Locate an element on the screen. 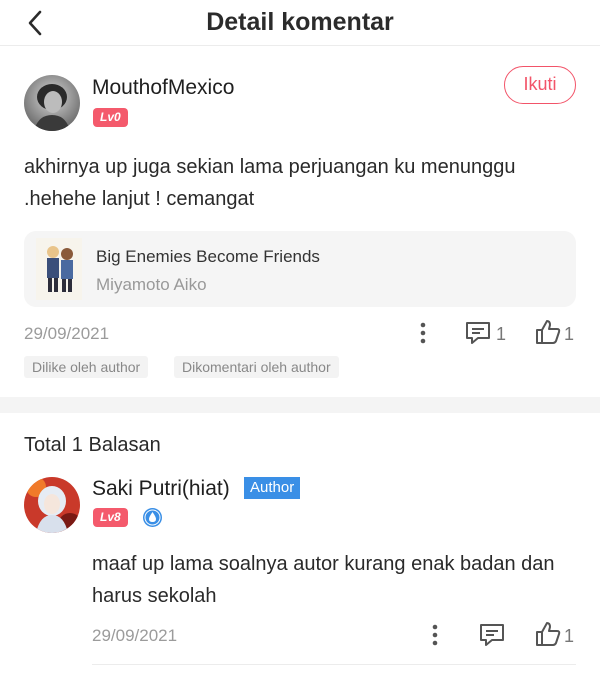 The height and width of the screenshot is (680, 600). drop-badge-icon is located at coordinates (152, 517).